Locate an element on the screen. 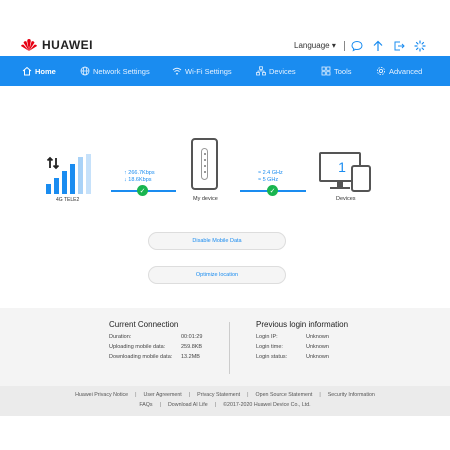 The width and height of the screenshot is (450, 450). login-status-row: Login status: Unknown is located at coordinates (302, 357).